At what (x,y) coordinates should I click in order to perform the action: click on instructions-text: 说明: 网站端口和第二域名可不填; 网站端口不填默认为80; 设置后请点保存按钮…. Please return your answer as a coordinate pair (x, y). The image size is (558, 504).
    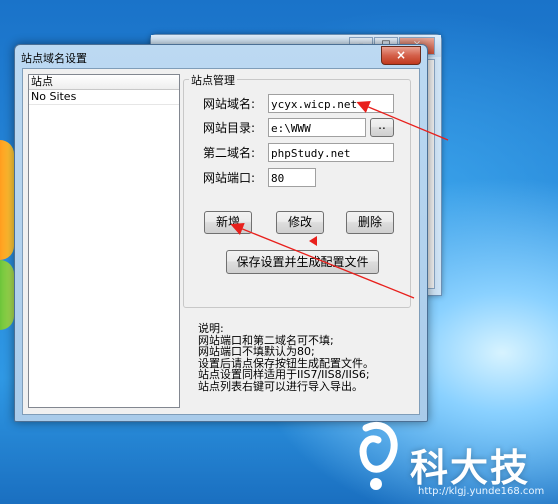
    Looking at the image, I should click on (303, 357).